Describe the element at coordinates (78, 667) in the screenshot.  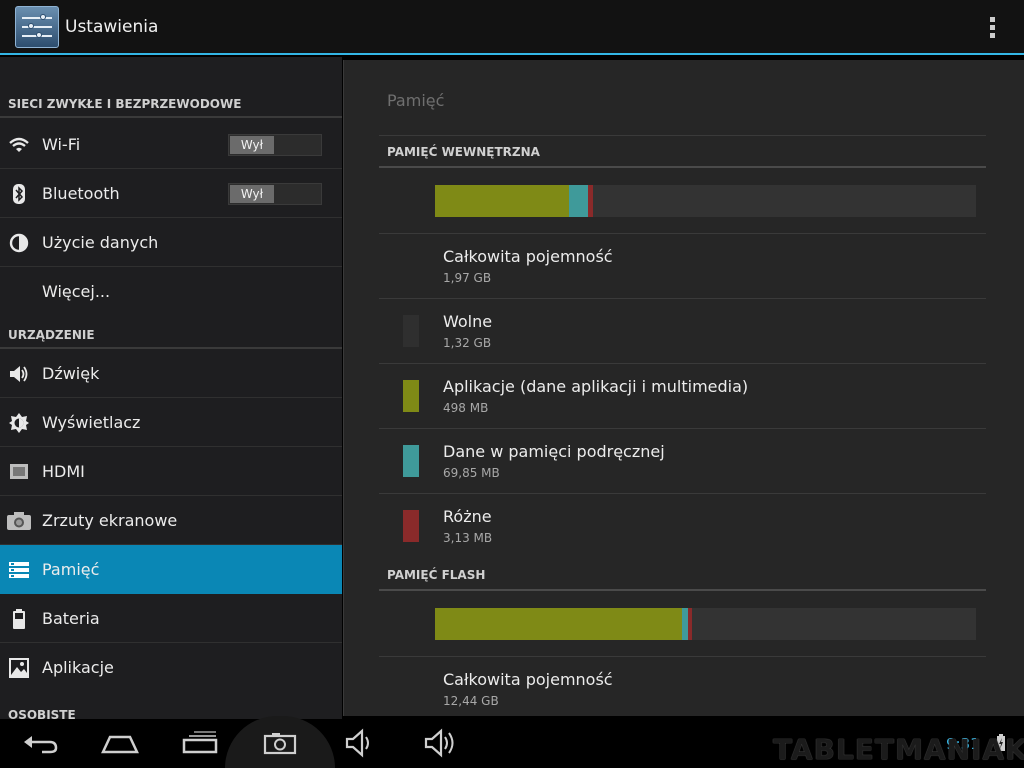
I see `sidebar-item-label: Aplikacje` at that location.